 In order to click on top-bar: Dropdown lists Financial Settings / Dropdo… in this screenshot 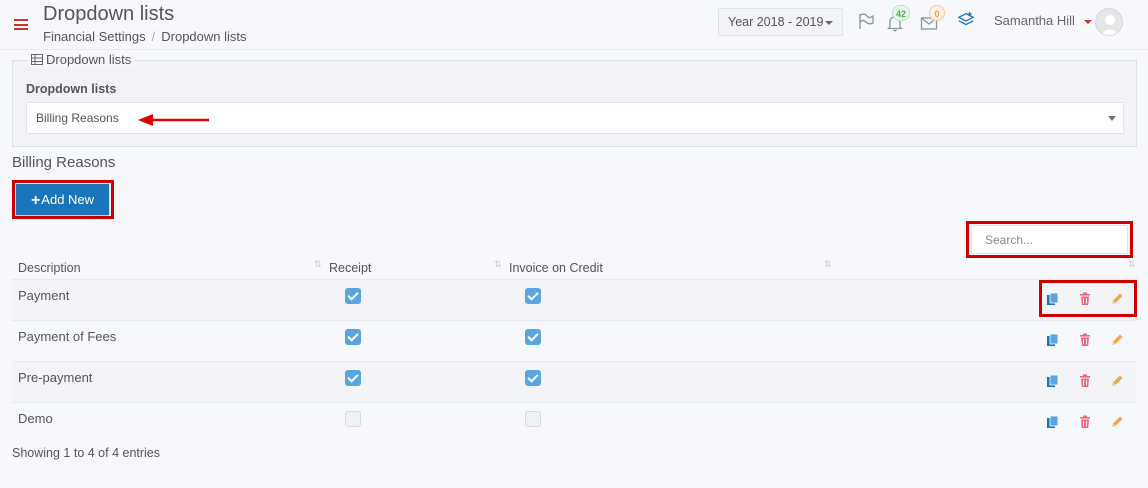, I will do `click(574, 25)`.